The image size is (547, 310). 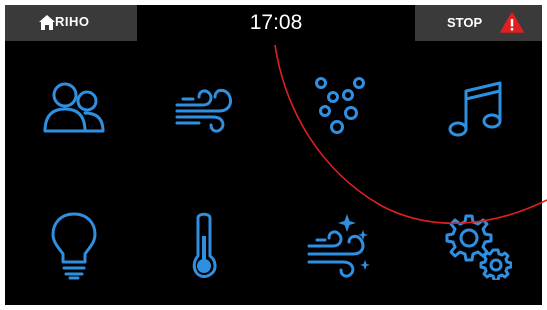 I want to click on top-bar: RIHO 17:08 STOP, so click(x=273, y=23).